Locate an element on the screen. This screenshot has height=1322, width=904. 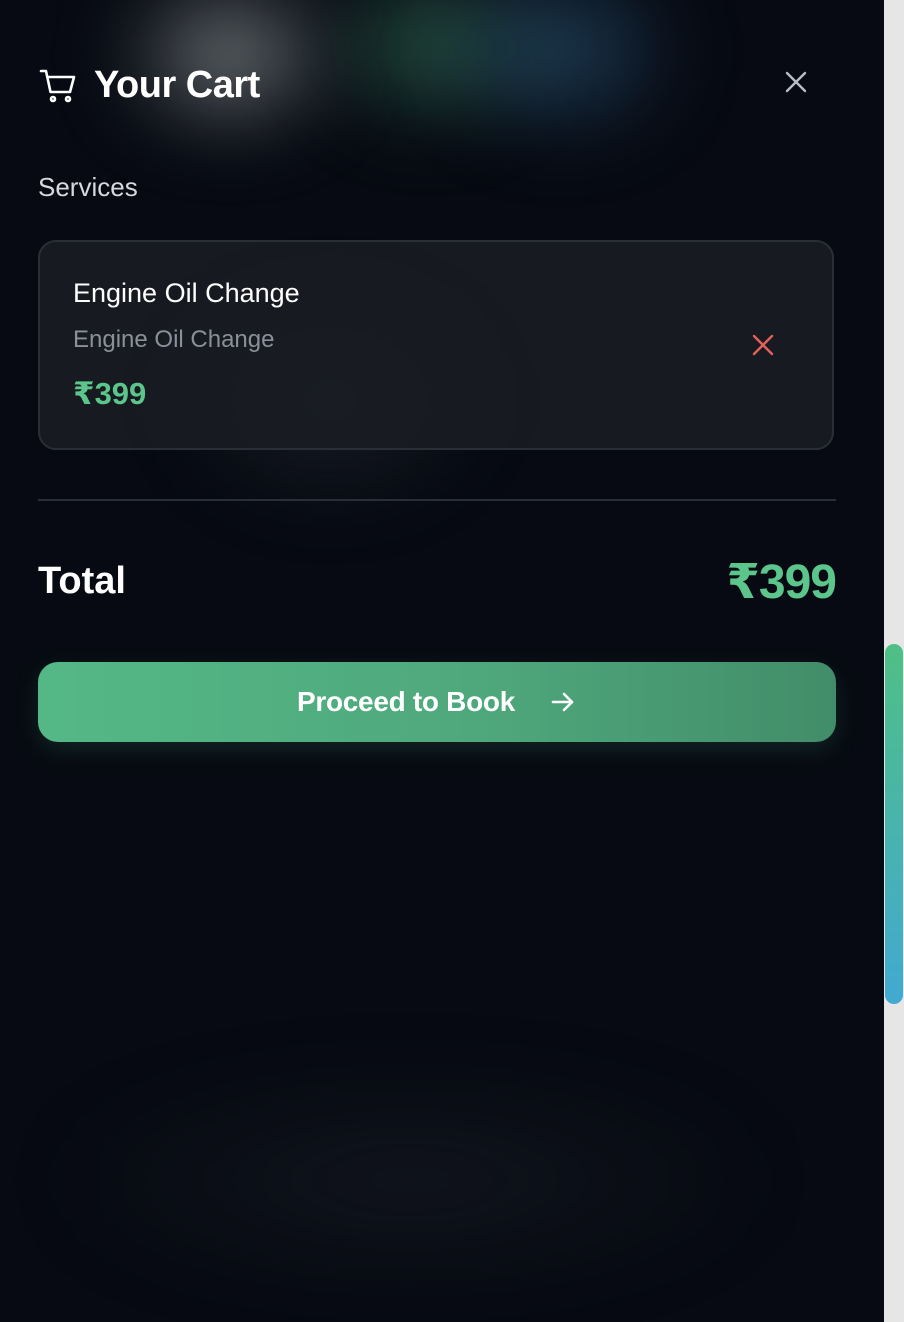
cart-header: Your Cart is located at coordinates (426, 85).